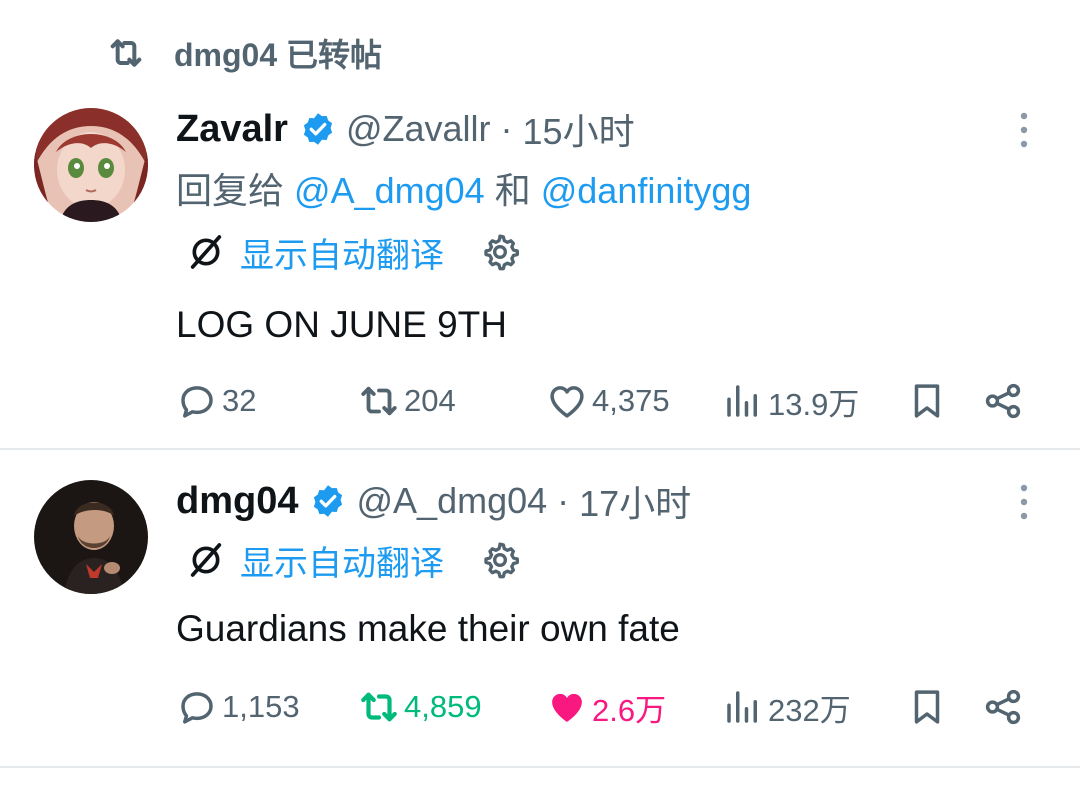 This screenshot has height=798, width=1080. I want to click on like-button: 2.6万, so click(606, 707).